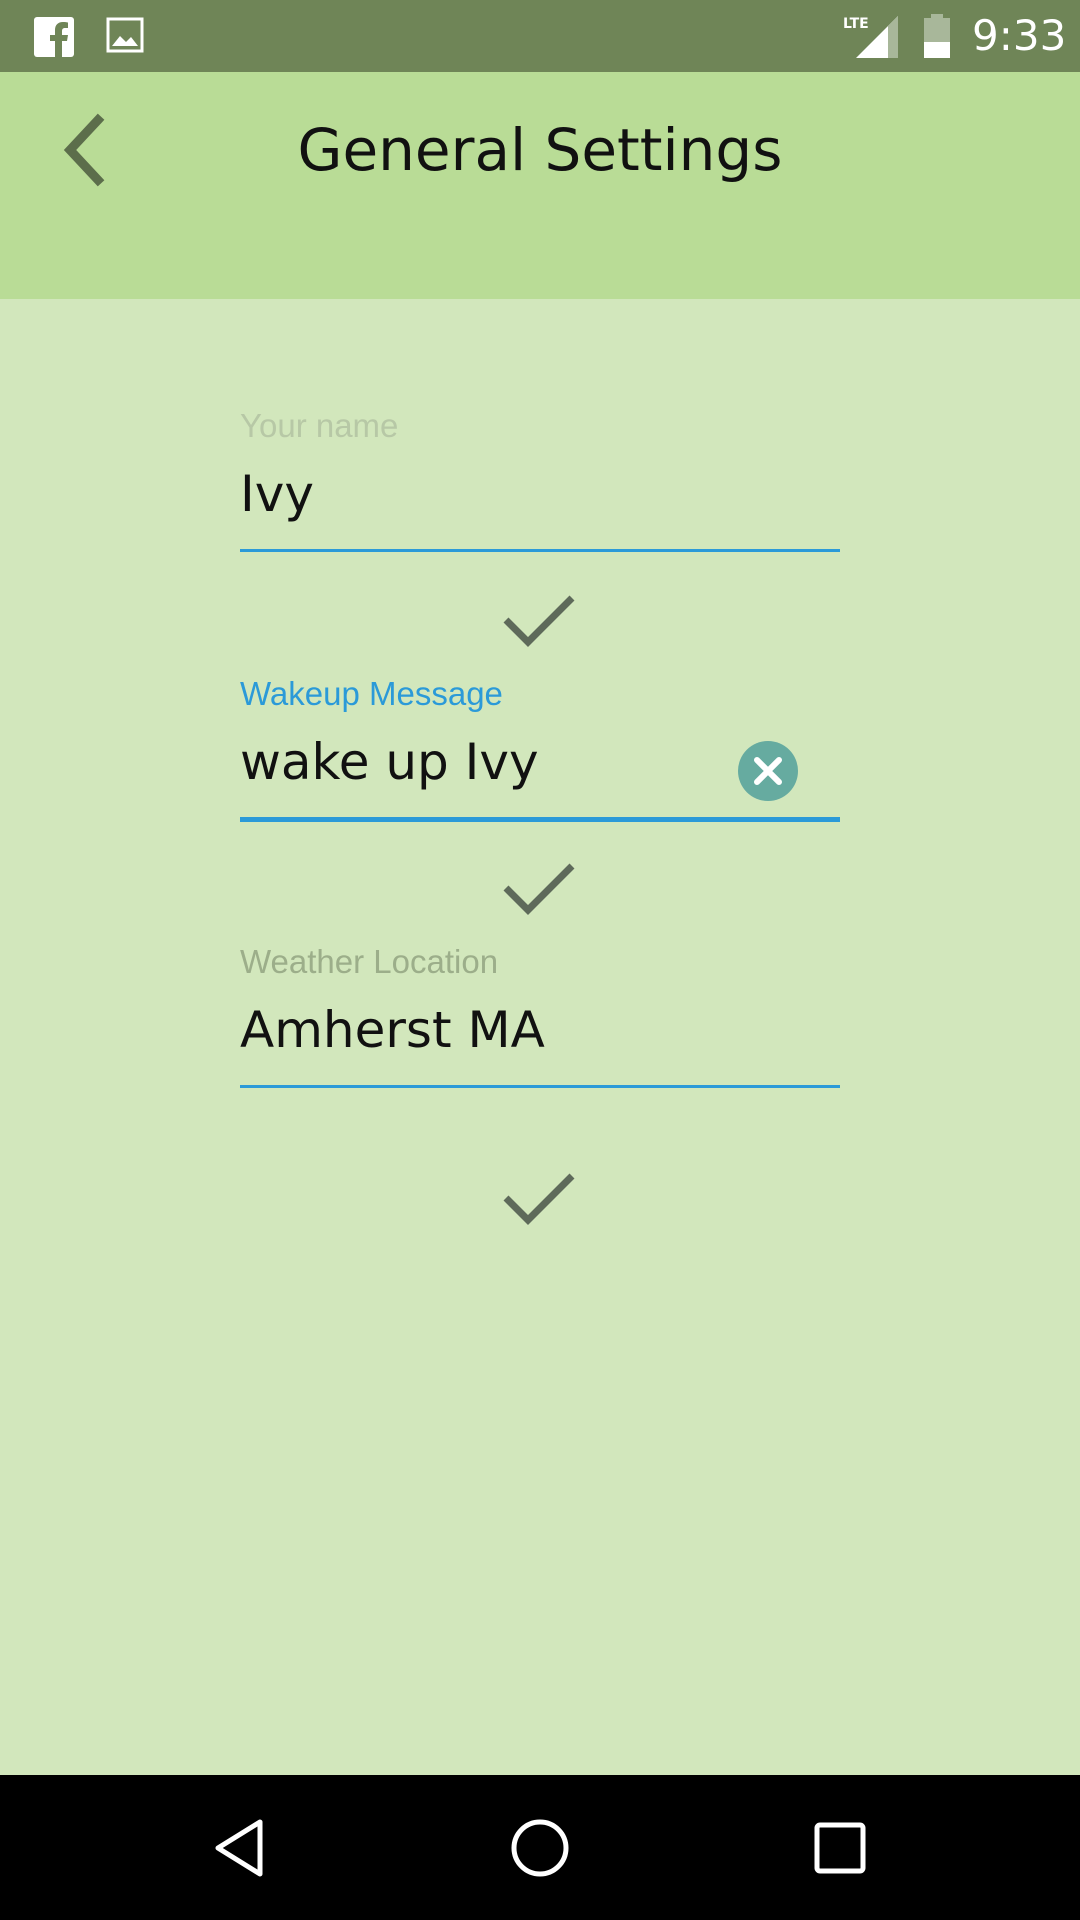  Describe the element at coordinates (870, 37) in the screenshot. I see `lte-signal-icon: LTE` at that location.